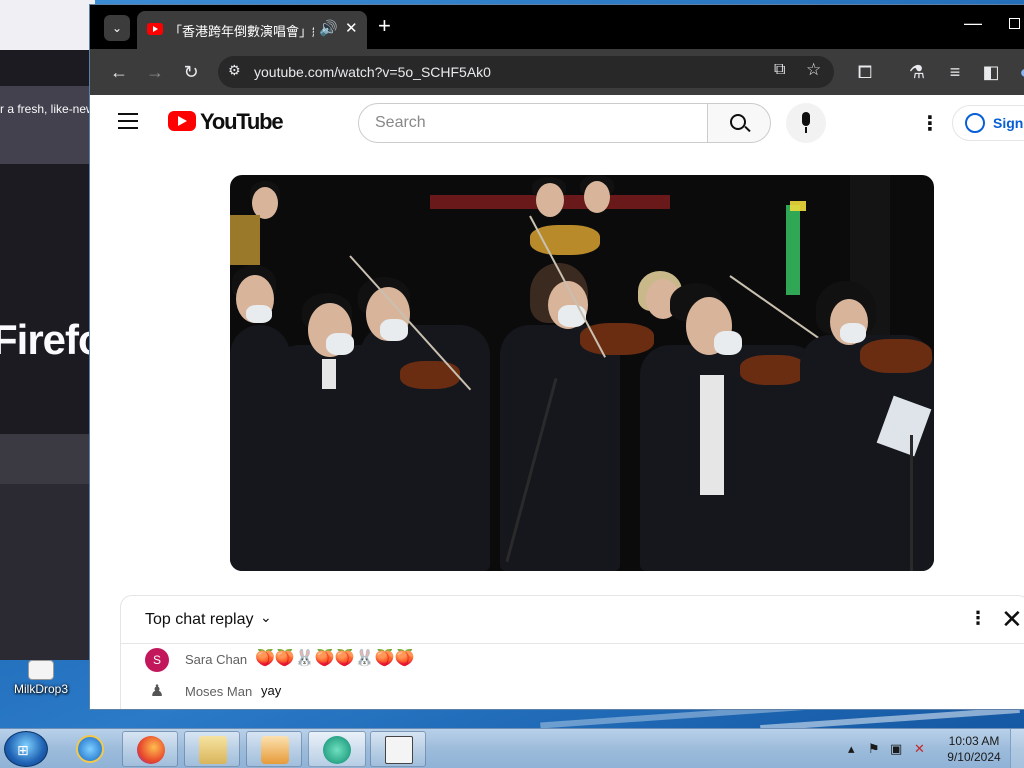 This screenshot has height=768, width=1024. I want to click on musician-face, so click(597, 197).